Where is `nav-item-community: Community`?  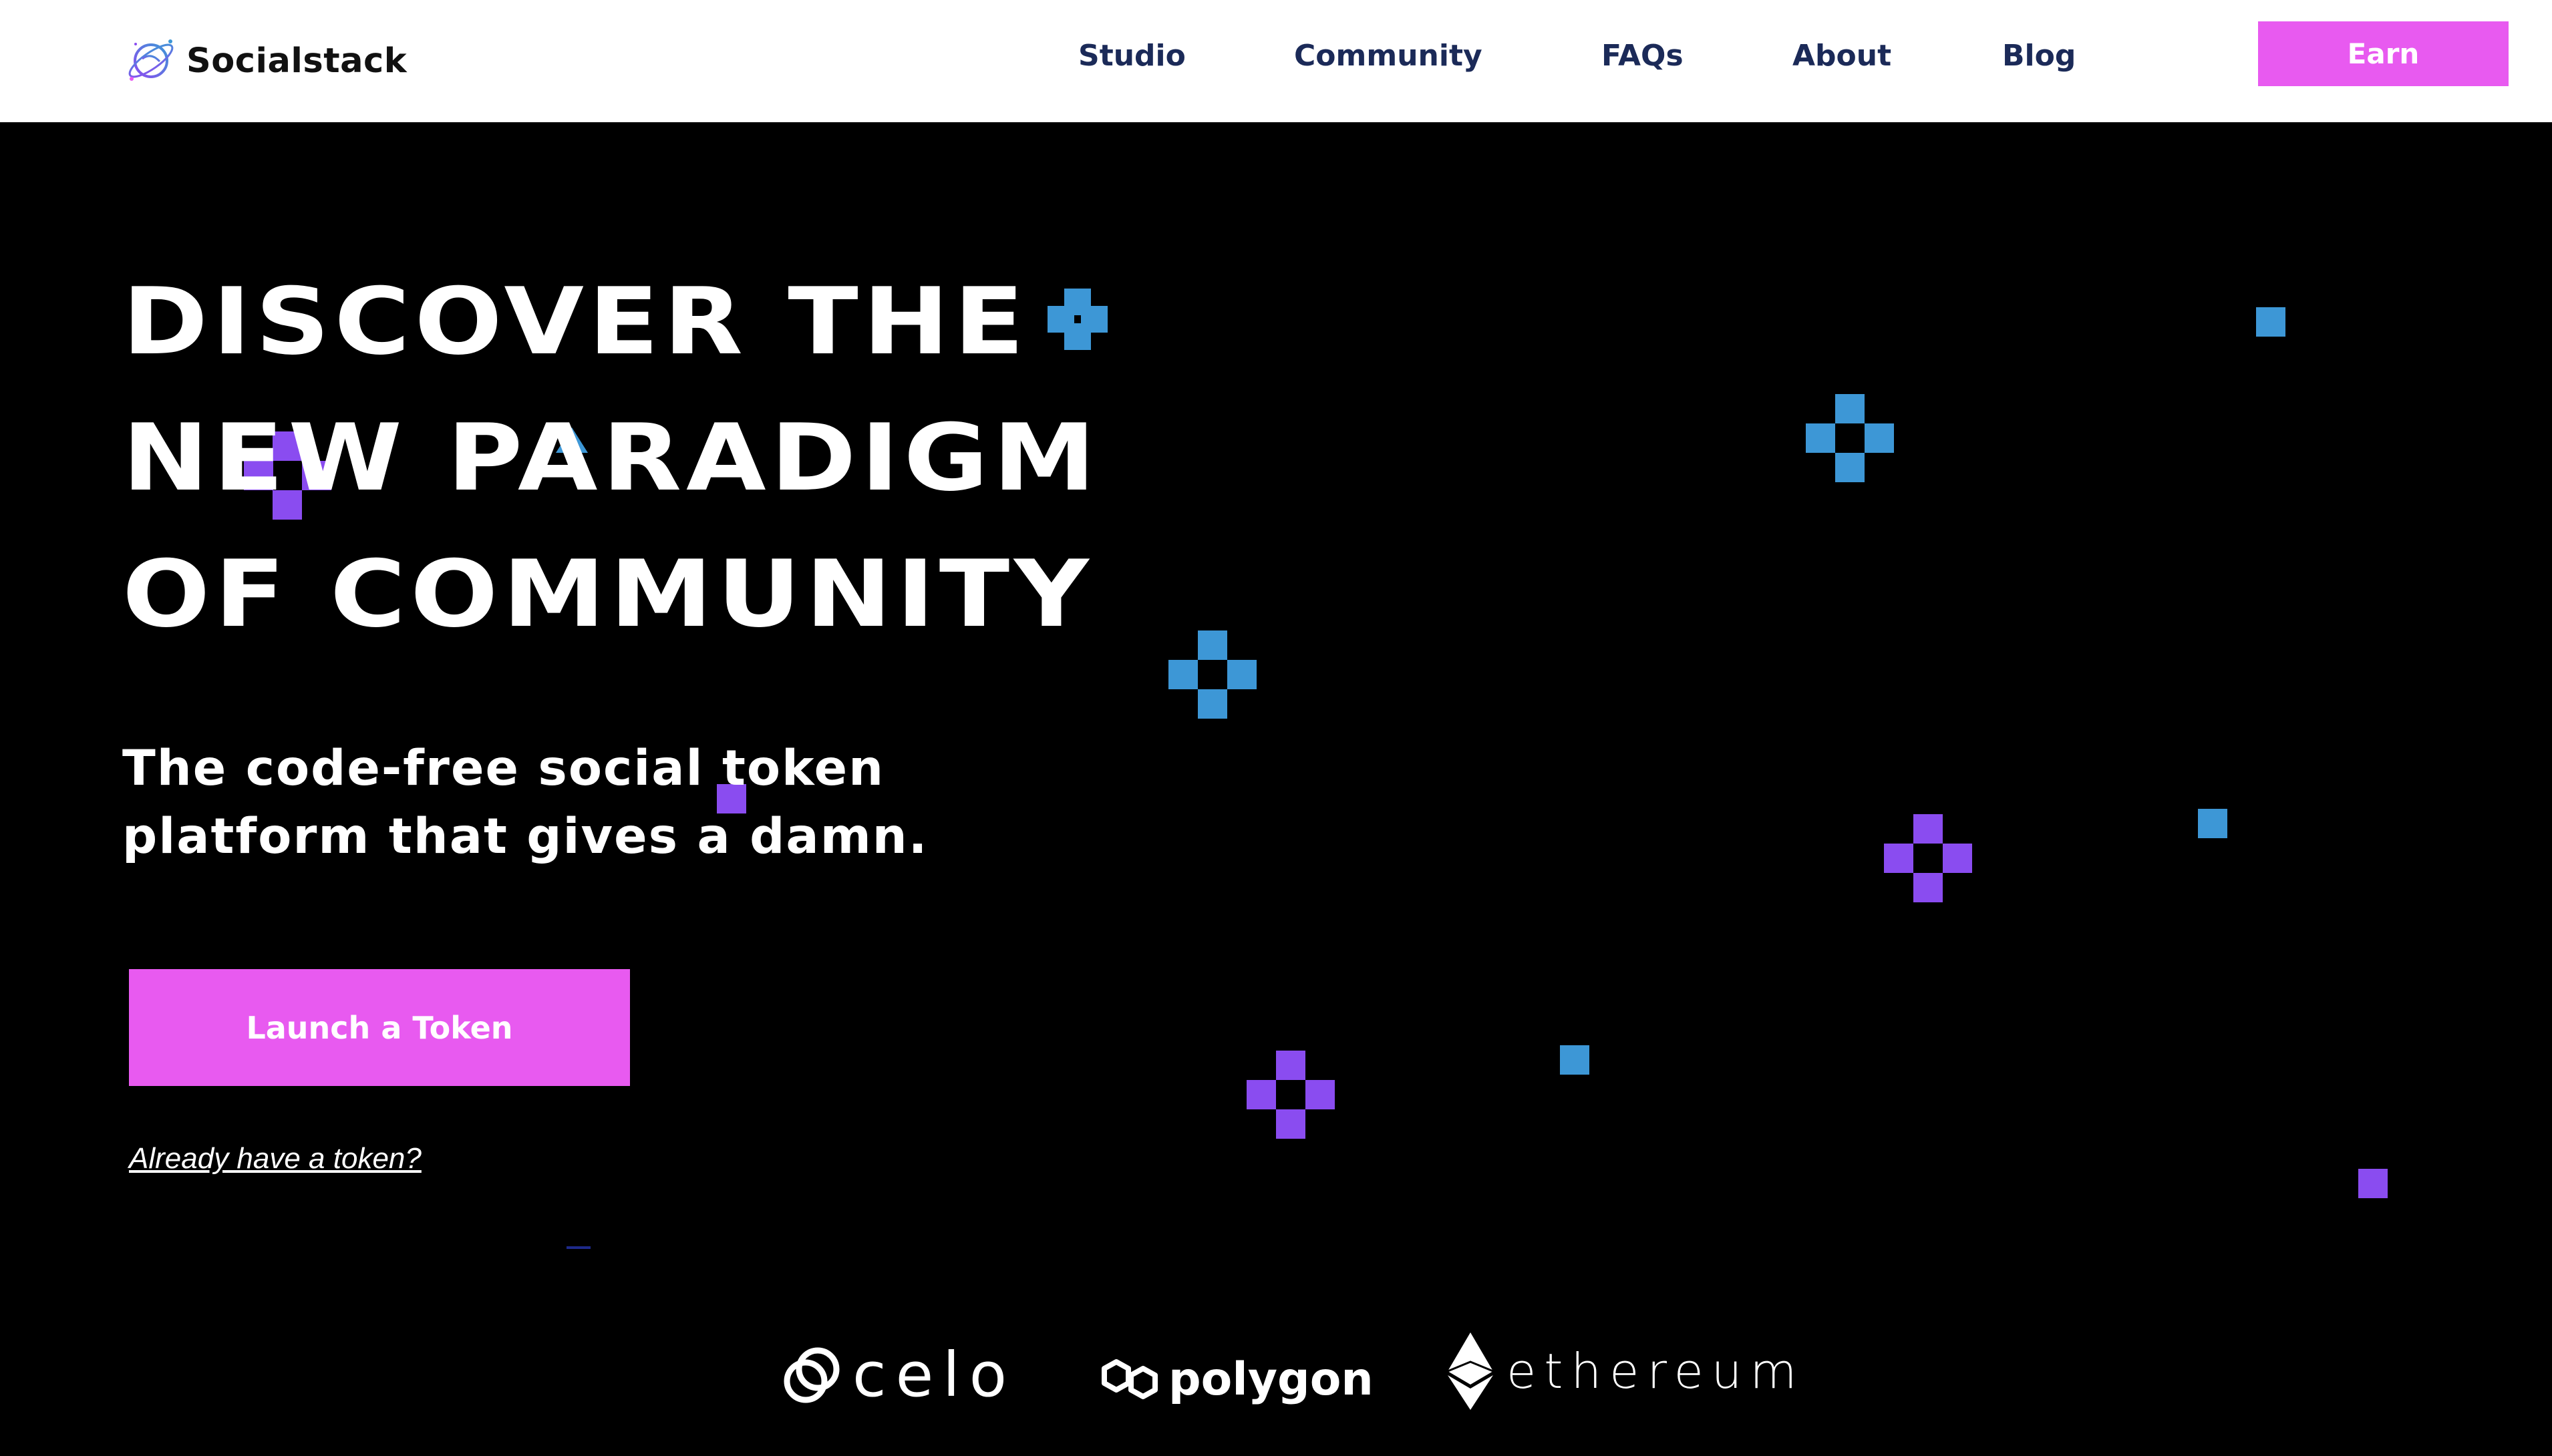
nav-item-community: Community is located at coordinates (1388, 56).